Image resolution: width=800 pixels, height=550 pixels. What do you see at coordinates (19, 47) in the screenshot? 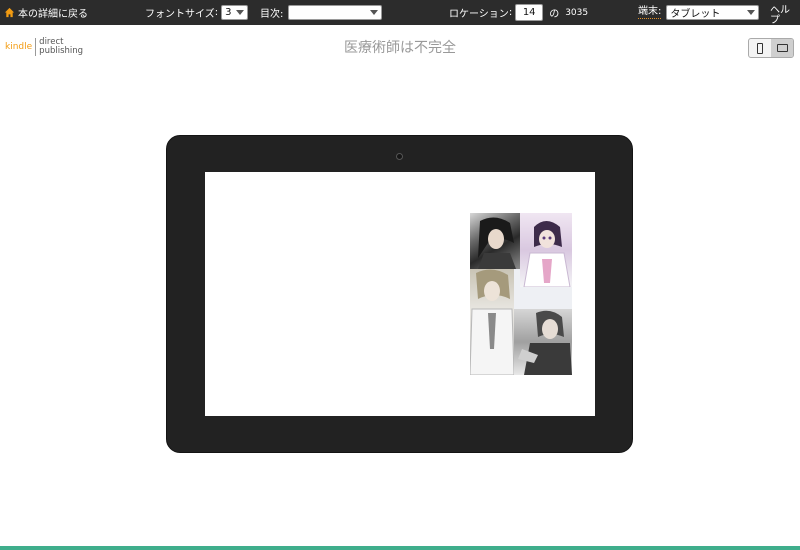
I see `logo-kindle-text: kindle` at bounding box center [19, 47].